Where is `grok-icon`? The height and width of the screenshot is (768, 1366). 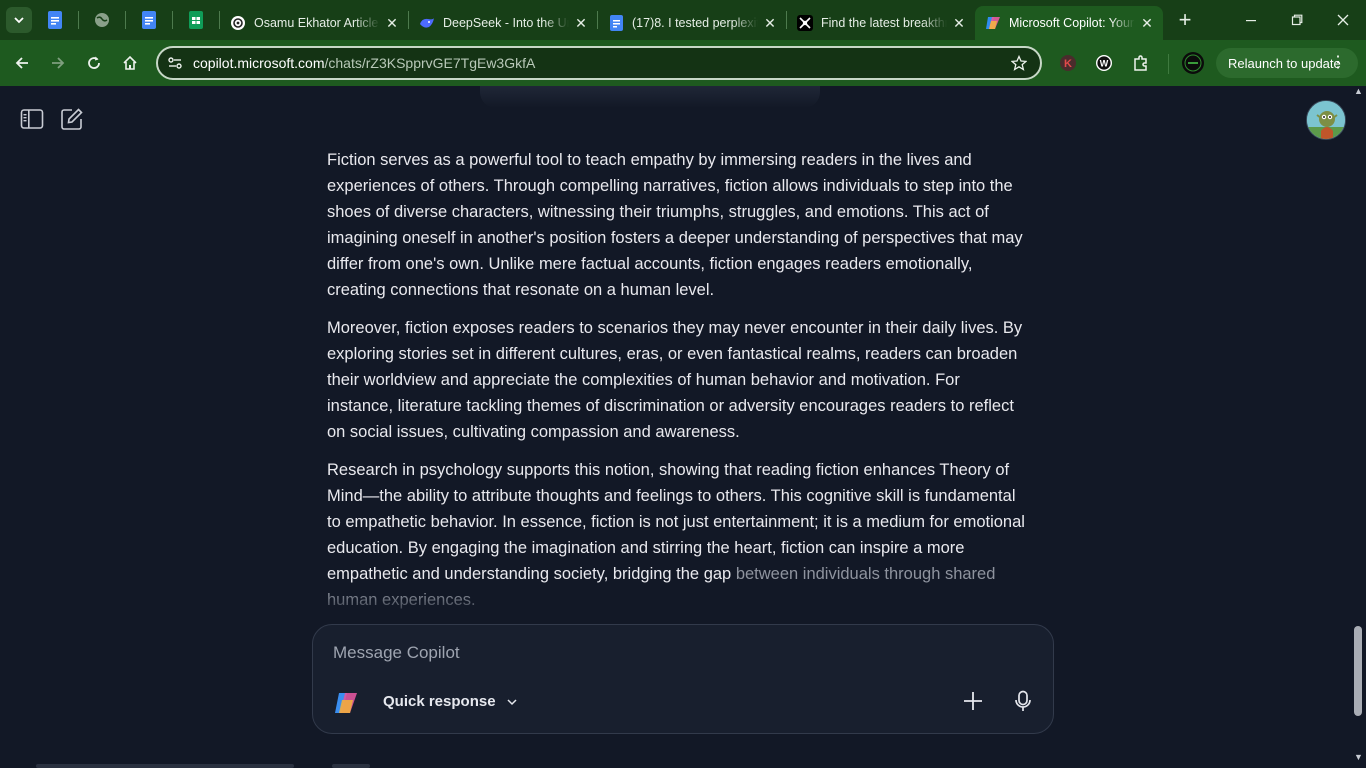 grok-icon is located at coordinates (805, 23).